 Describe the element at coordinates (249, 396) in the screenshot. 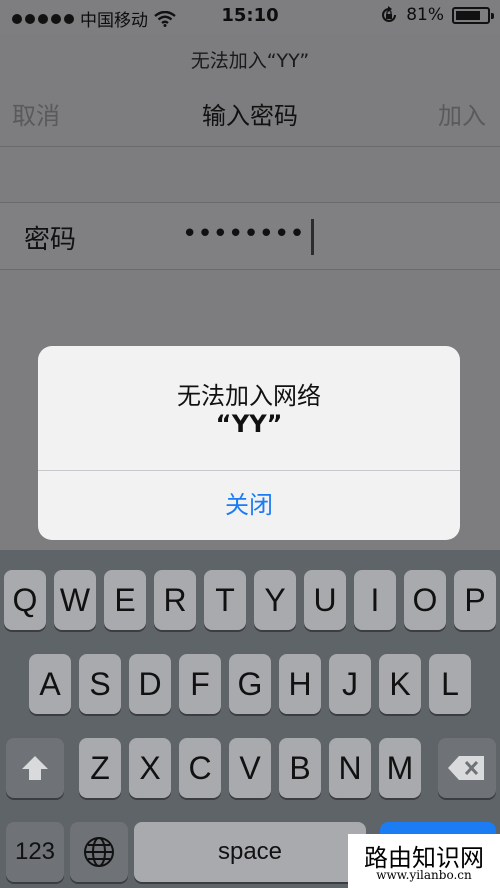

I see `alert-title: 无法加入网络` at that location.